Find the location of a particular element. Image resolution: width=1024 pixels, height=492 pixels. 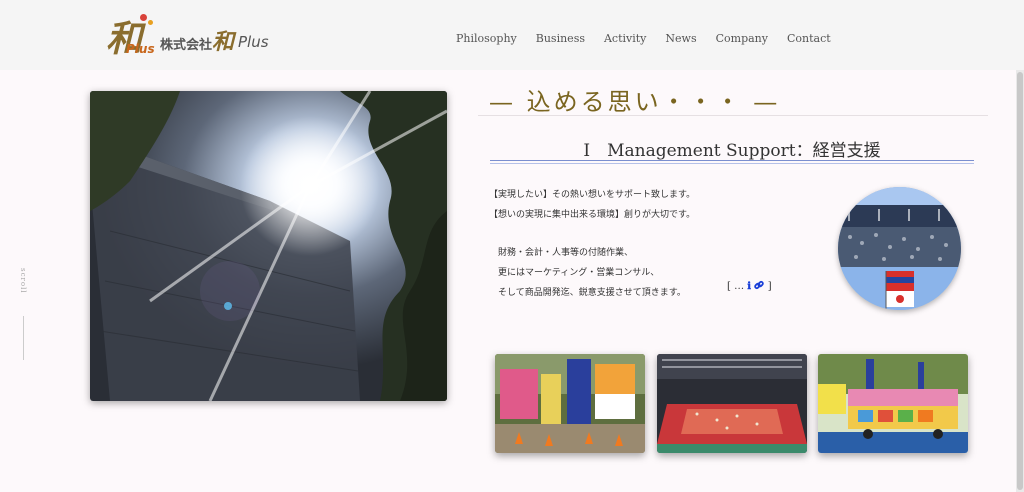

stadium-illustration is located at coordinates (899, 248).